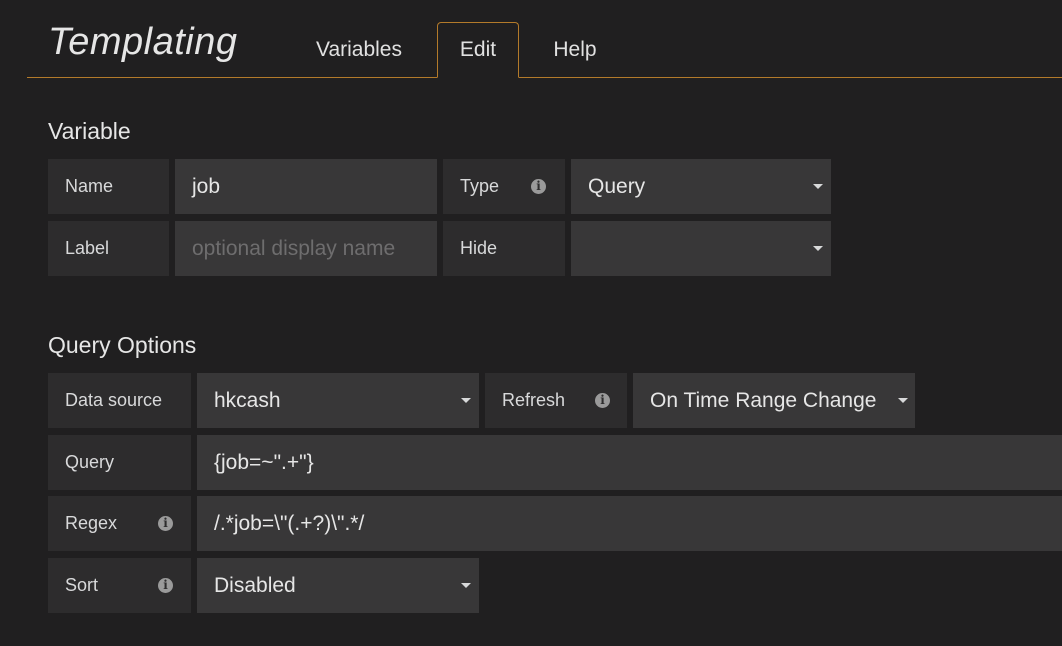 The height and width of the screenshot is (646, 1062). I want to click on datasource-select: hkcash, so click(338, 400).